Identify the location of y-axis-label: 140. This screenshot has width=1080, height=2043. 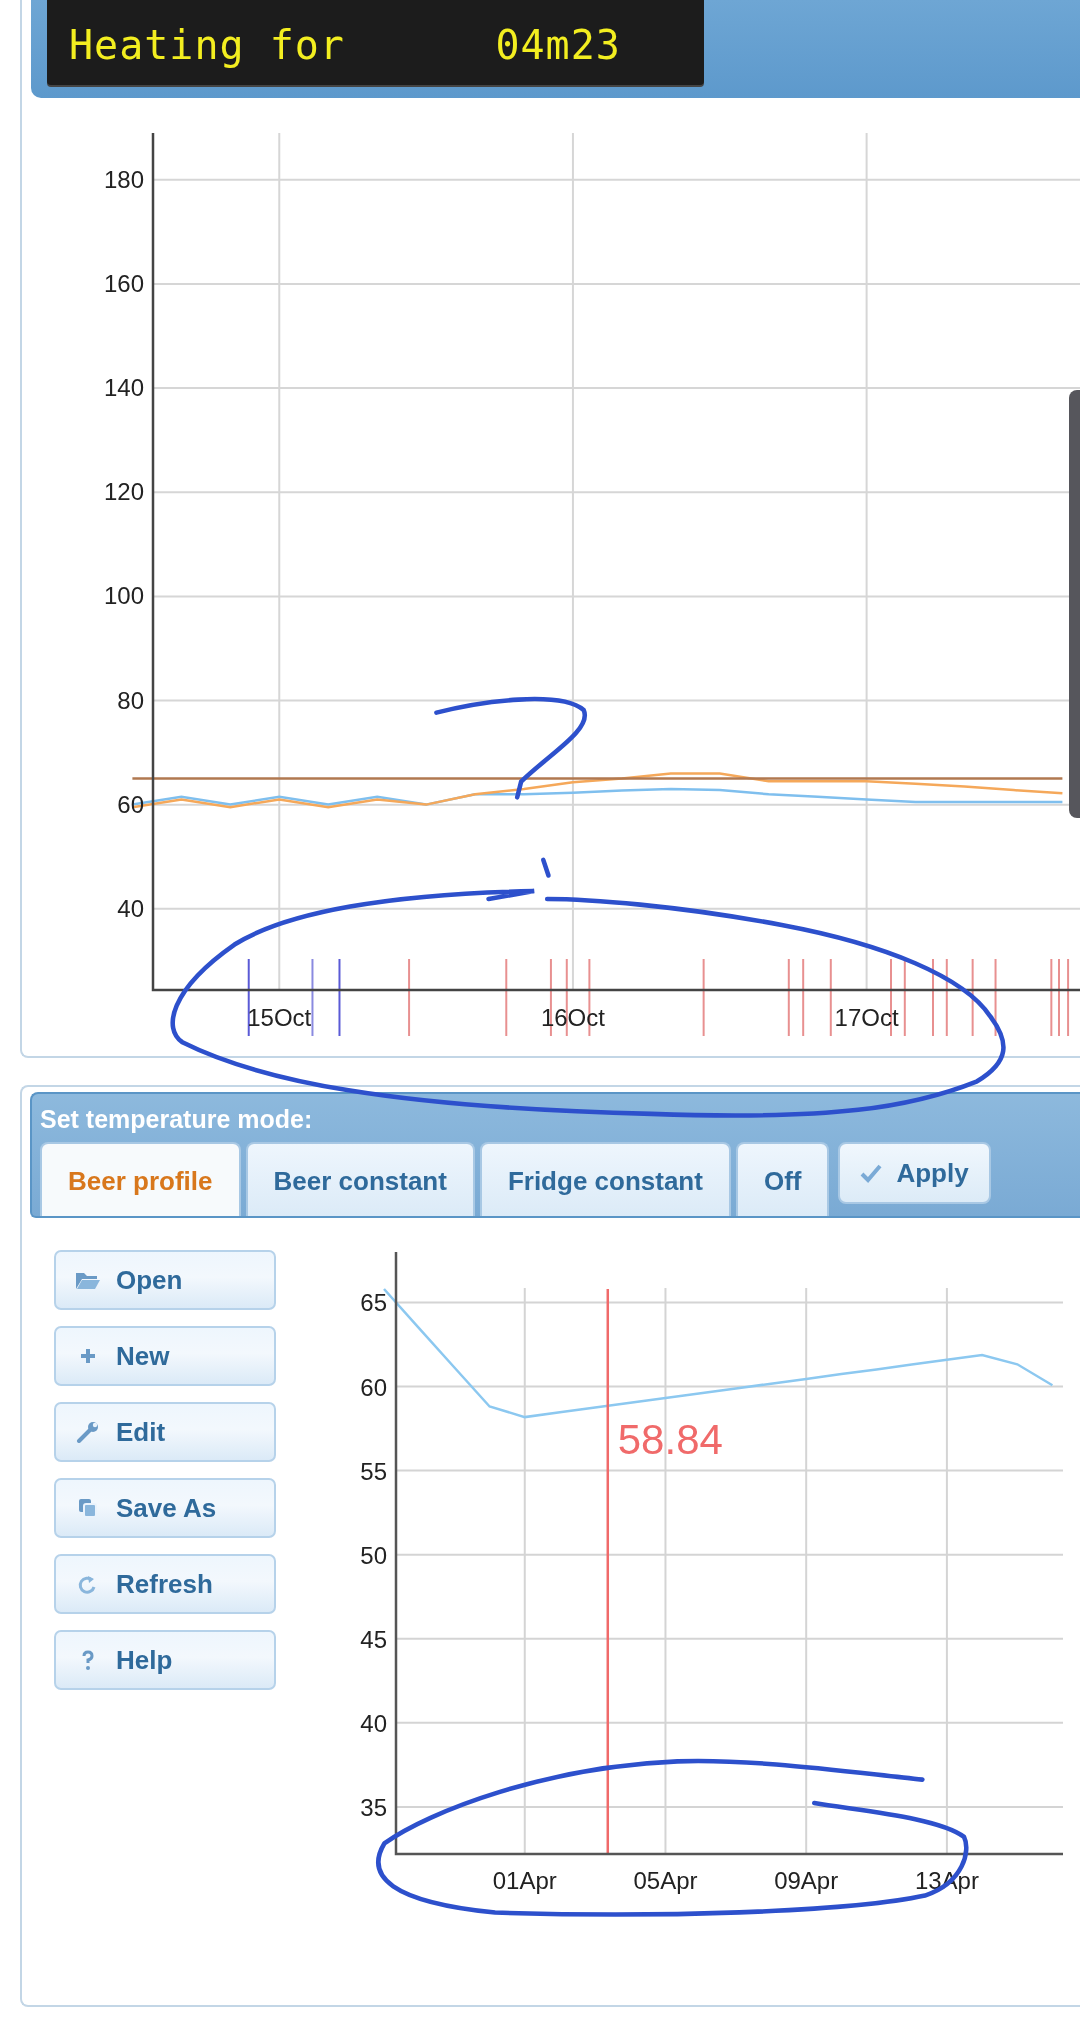
(123, 388).